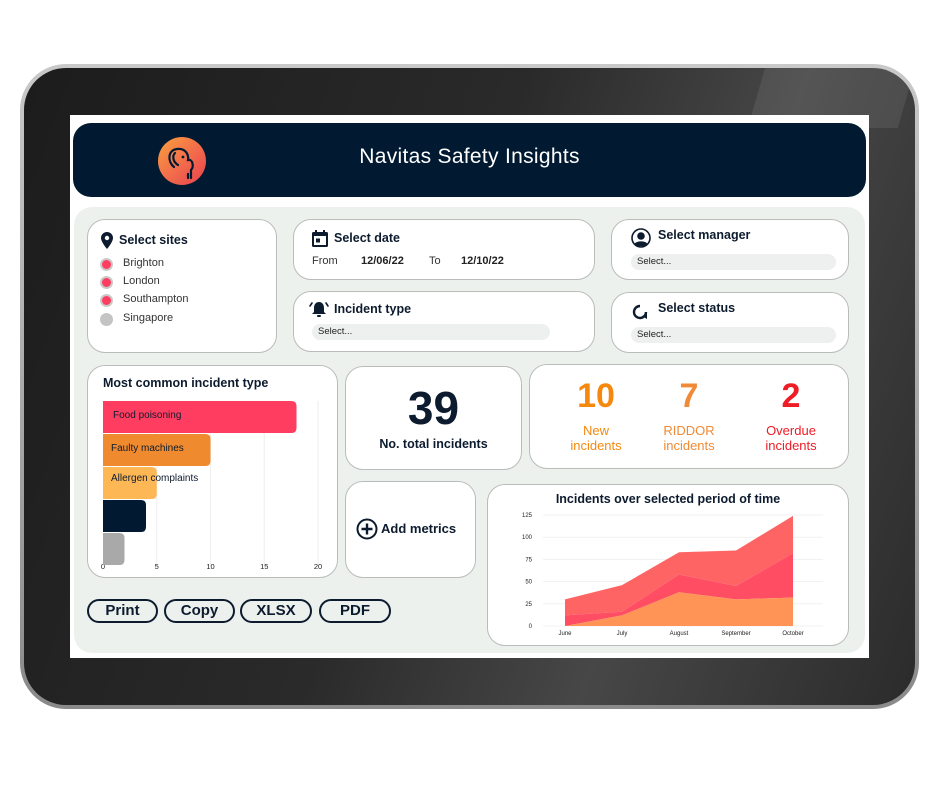 This screenshot has height=788, width=940. I want to click on area-y-tick: 25, so click(528, 605).